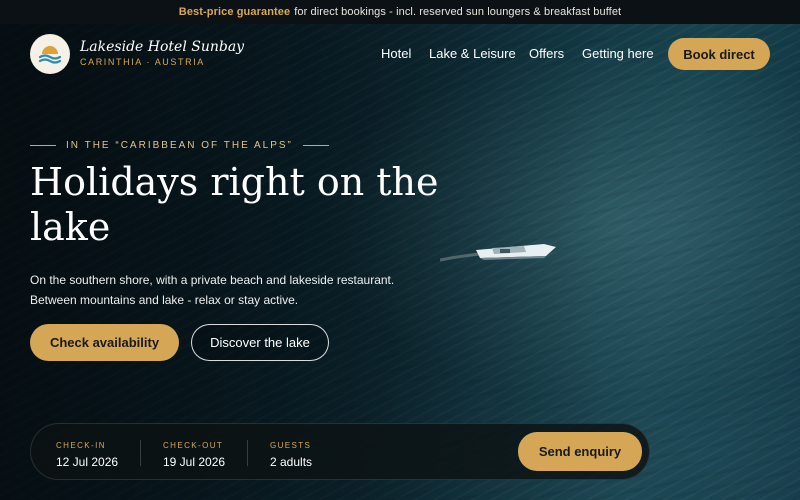  Describe the element at coordinates (194, 462) in the screenshot. I see `checkout-value: 19 Jul 2026` at that location.